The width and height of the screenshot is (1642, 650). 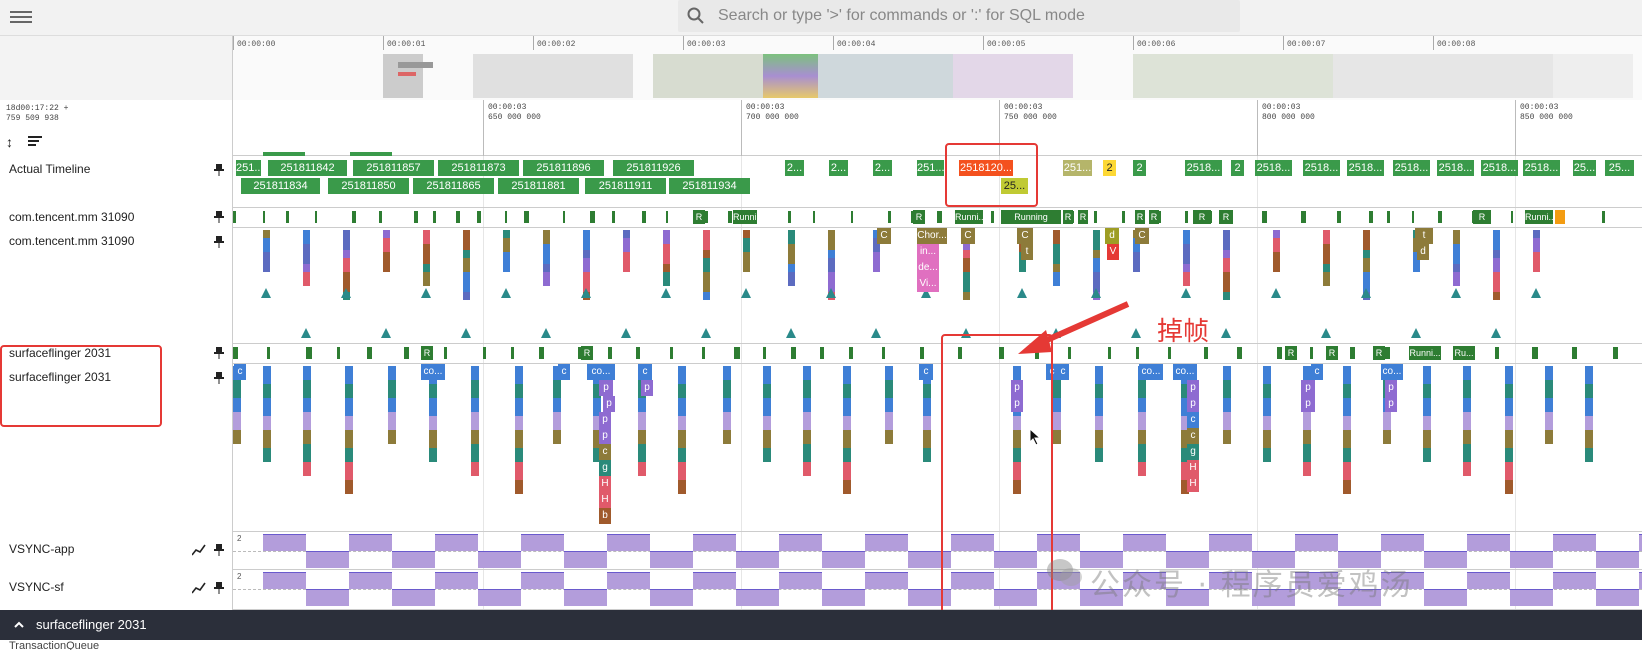 What do you see at coordinates (219, 353) in the screenshot?
I see `pin-icon` at bounding box center [219, 353].